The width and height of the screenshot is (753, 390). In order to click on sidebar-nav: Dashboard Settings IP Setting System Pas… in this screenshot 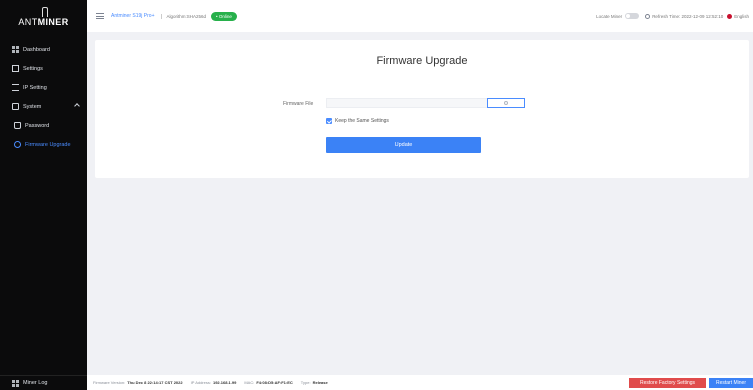, I will do `click(43, 97)`.